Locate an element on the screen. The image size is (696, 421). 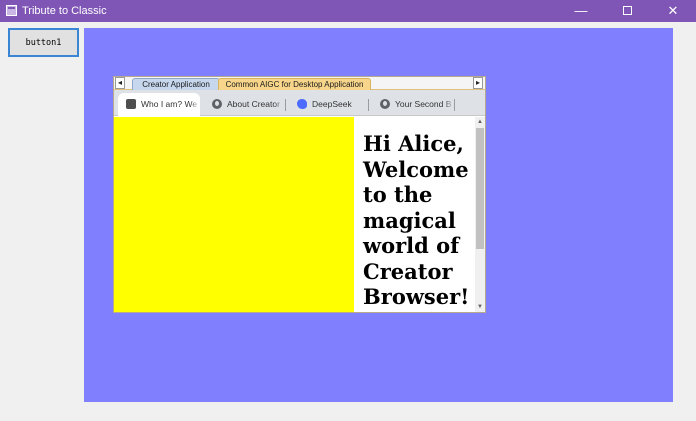
tab-group-creator-application: Creator Application is located at coordinates (176, 84).